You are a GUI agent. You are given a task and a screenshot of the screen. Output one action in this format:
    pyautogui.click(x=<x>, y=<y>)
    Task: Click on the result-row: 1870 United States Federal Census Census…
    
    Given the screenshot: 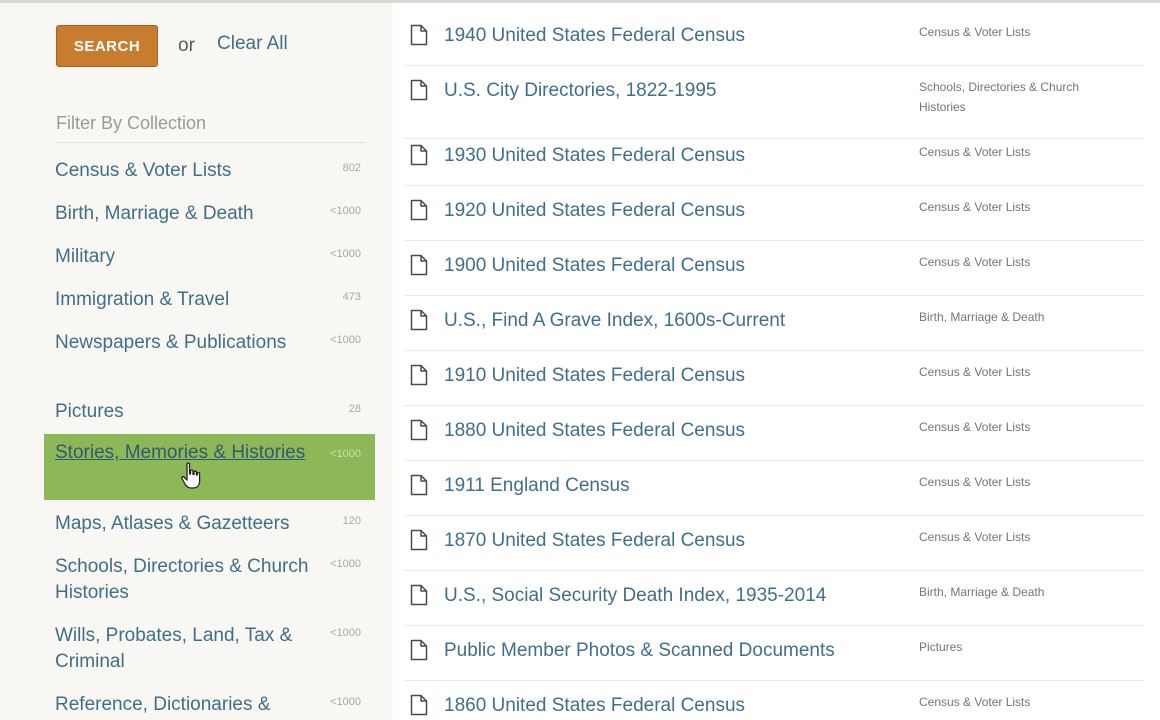 What is the action you would take?
    pyautogui.click(x=779, y=550)
    